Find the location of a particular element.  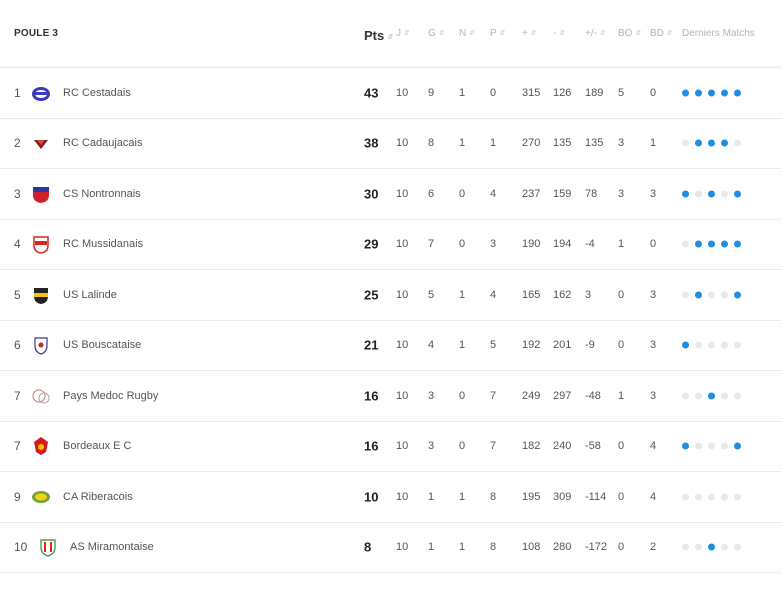

table-row: 5 US Lalinde 25 10 5 1 4 165 162 3 0 3 is located at coordinates (390, 295).